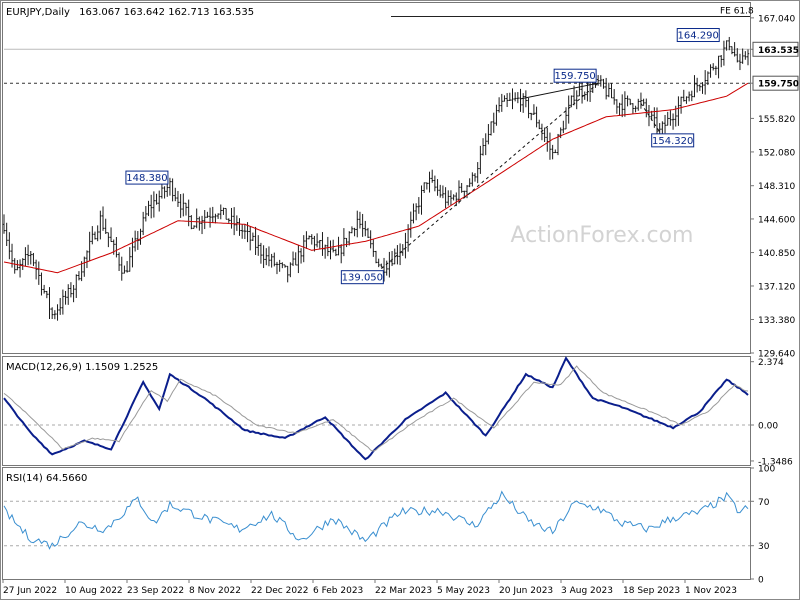 The image size is (800, 600). Describe the element at coordinates (280, 591) in the screenshot. I see `date-tick-label: 22 Dec 2022` at that location.